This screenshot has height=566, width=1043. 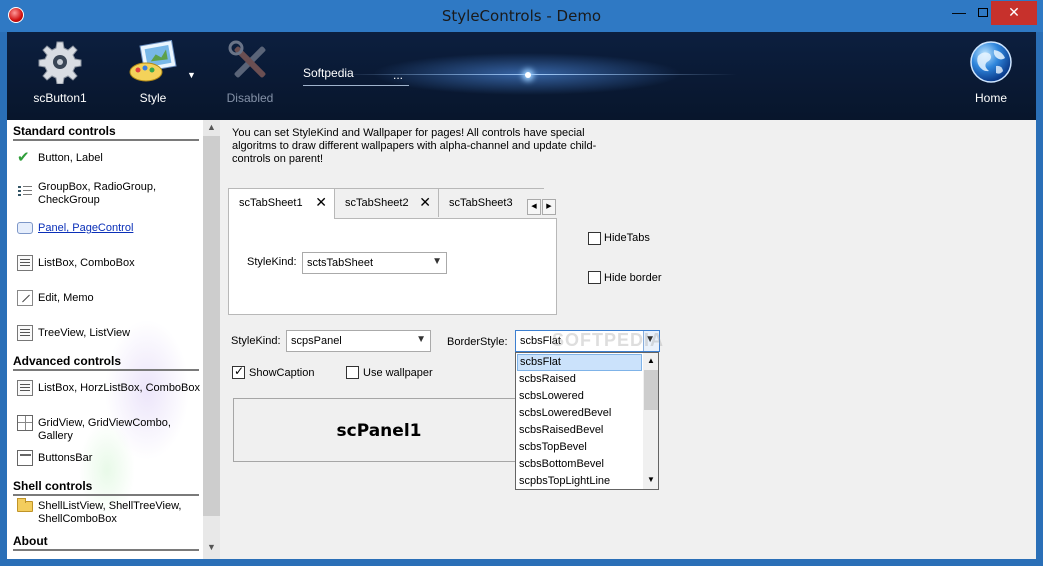 I want to click on group-advanced-controls: Advanced controls, so click(x=106, y=362).